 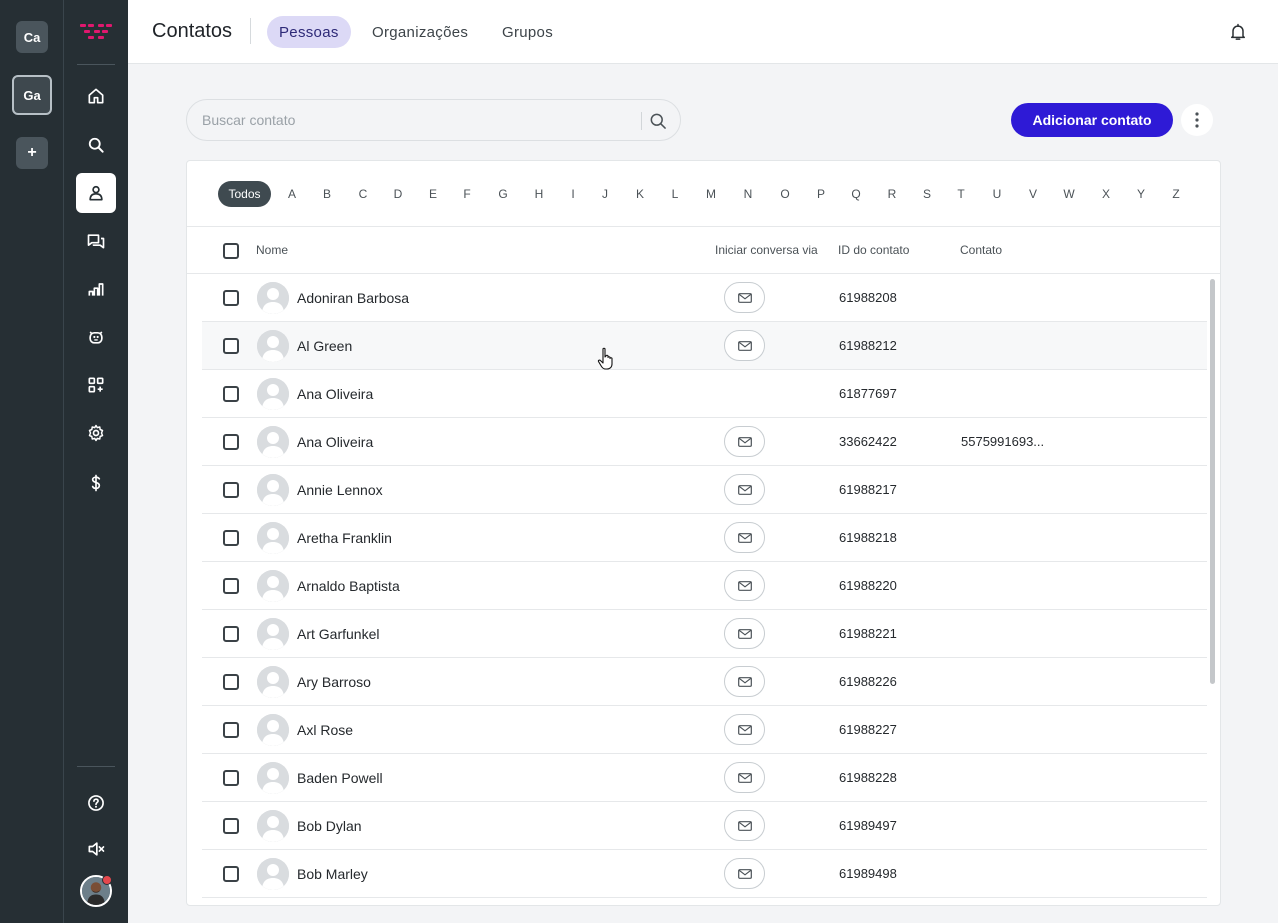 I want to click on alphabet-filter-i: I, so click(x=573, y=194).